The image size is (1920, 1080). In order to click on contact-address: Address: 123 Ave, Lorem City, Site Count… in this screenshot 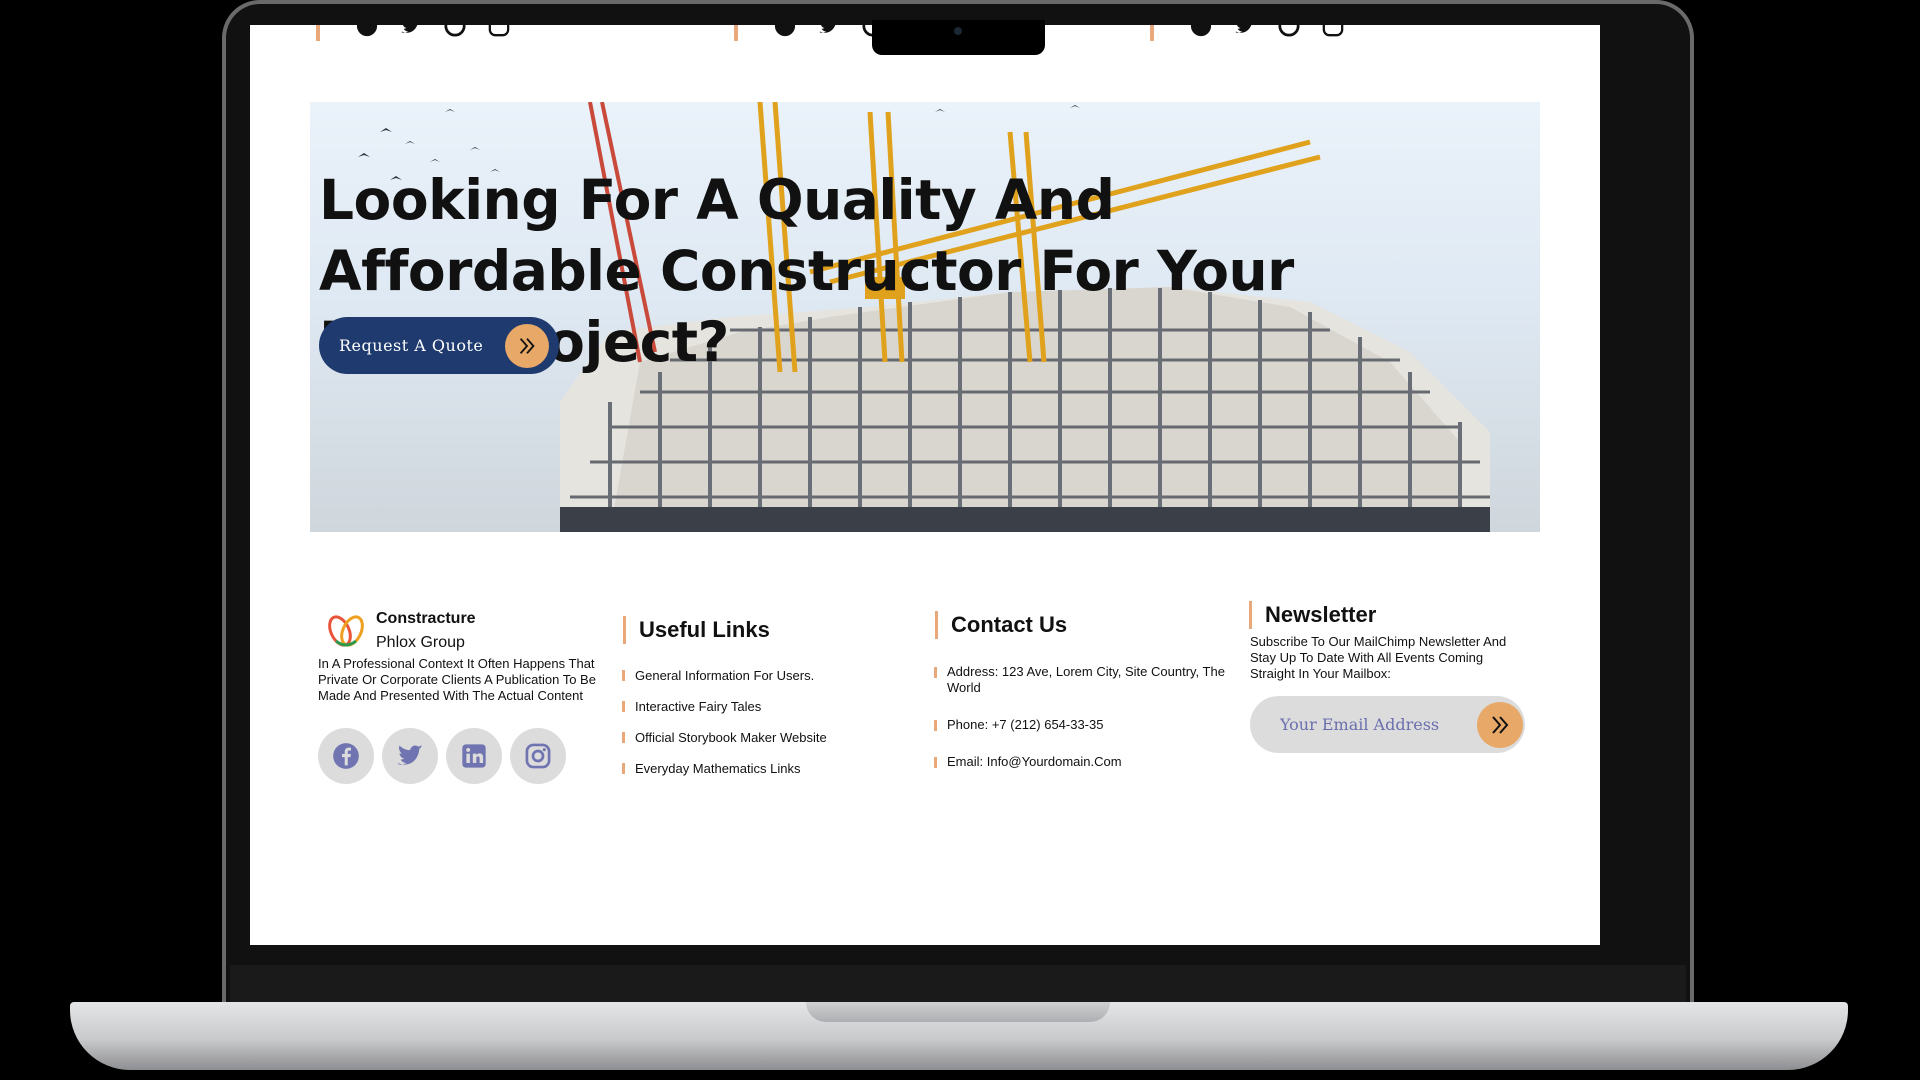, I will do `click(1084, 680)`.